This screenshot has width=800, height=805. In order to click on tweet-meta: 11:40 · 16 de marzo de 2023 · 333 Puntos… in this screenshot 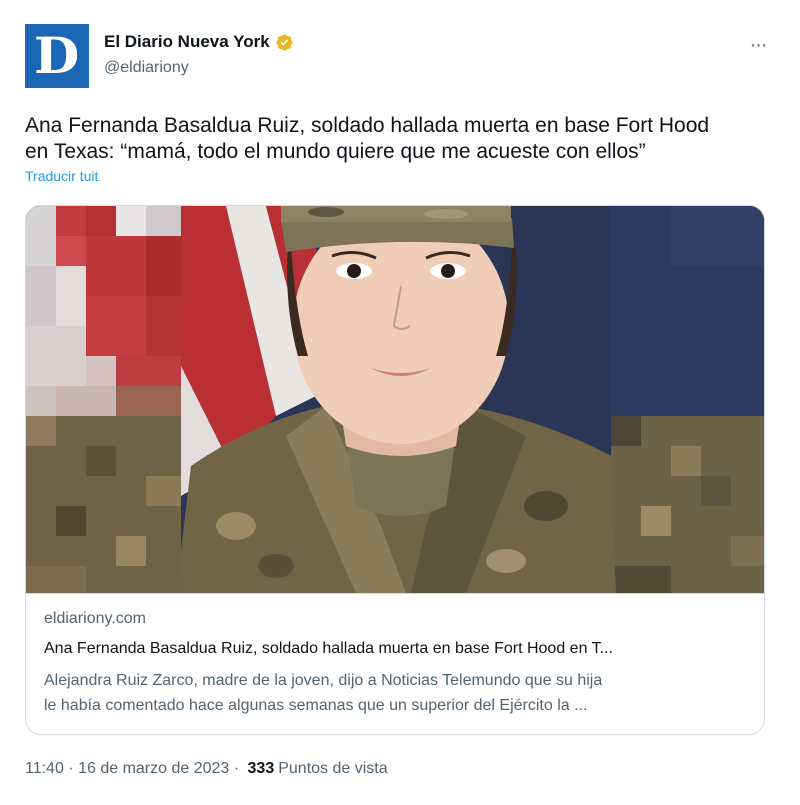, I will do `click(206, 769)`.